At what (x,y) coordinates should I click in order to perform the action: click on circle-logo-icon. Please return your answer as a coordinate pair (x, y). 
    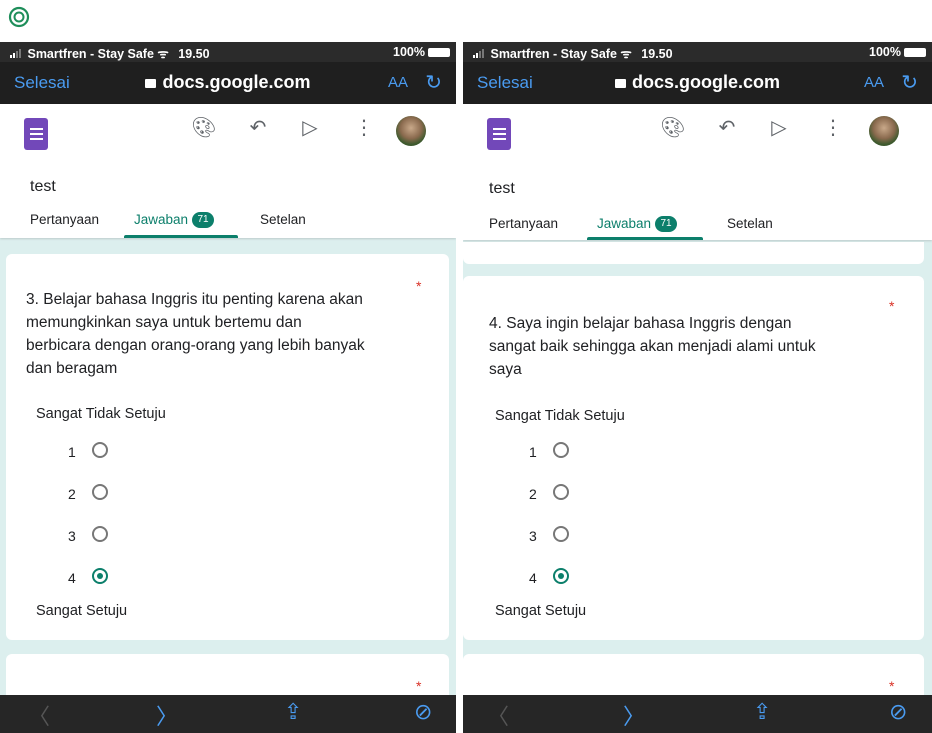
    Looking at the image, I should click on (19, 17).